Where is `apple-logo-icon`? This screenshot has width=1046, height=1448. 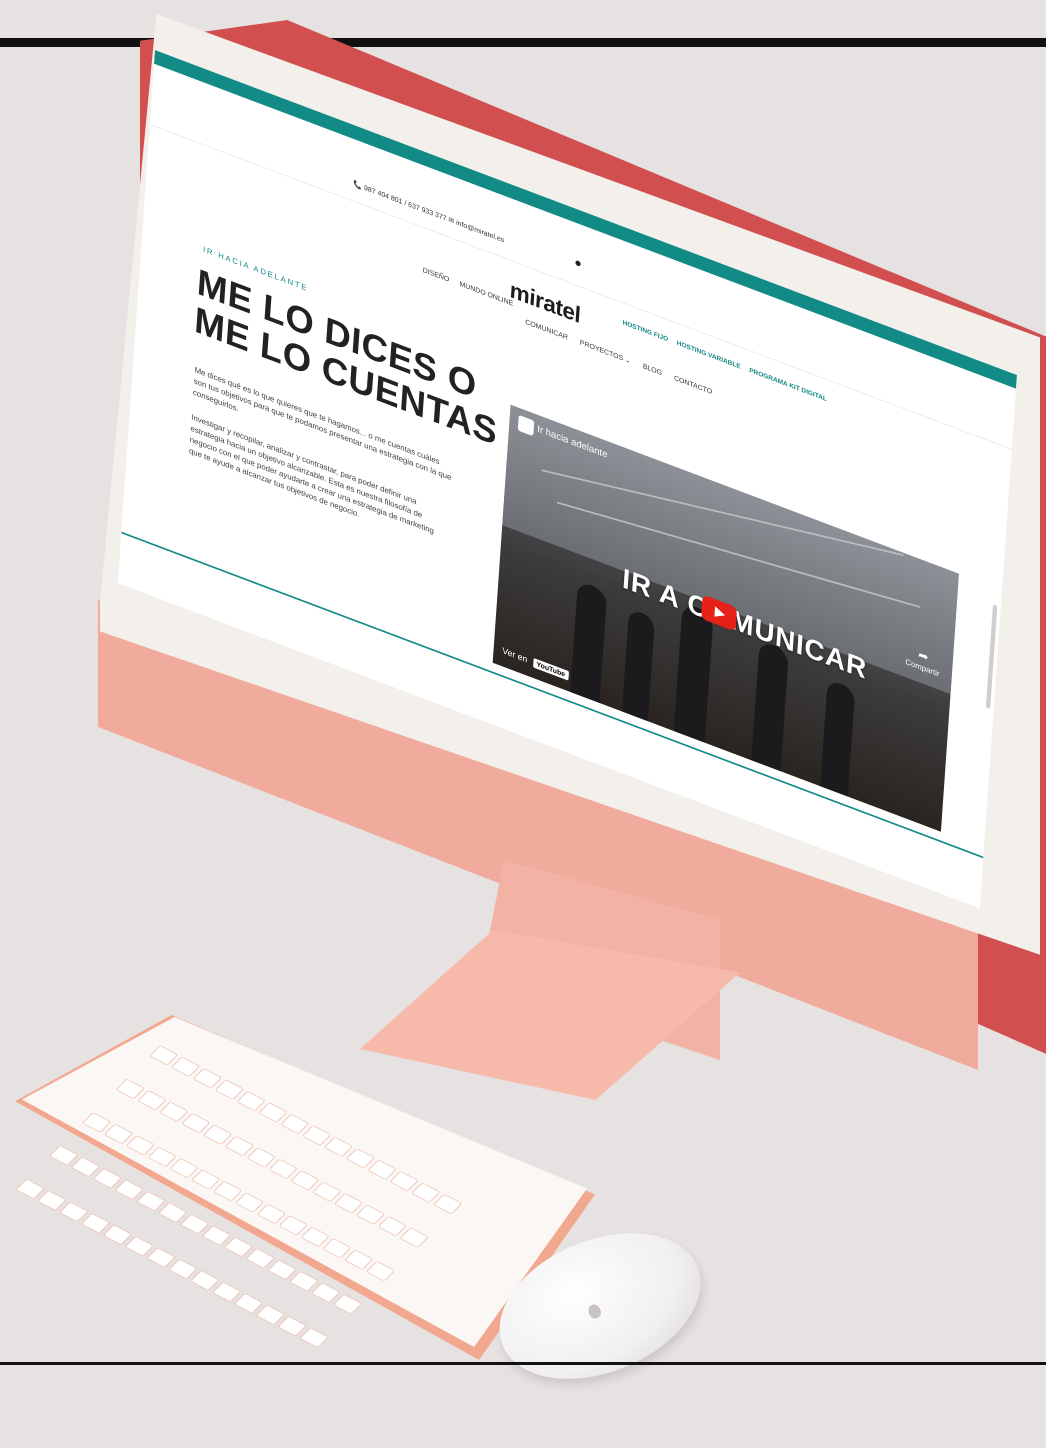
apple-logo-icon is located at coordinates (594, 1311).